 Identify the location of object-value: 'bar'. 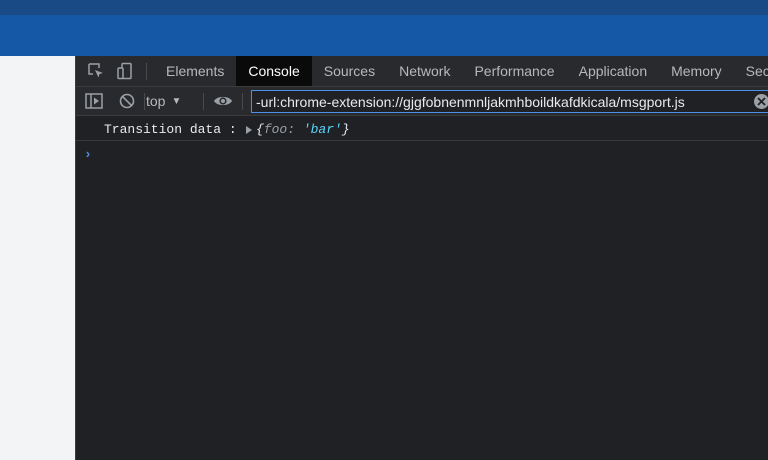
(322, 129).